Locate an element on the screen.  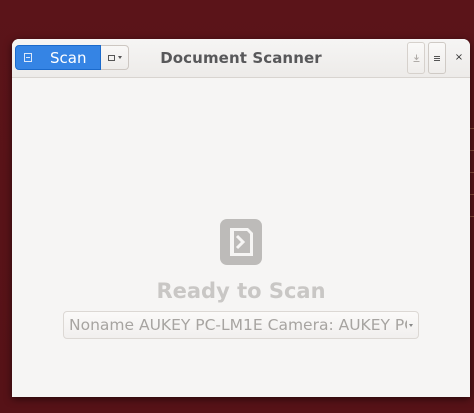
status-text: Ready to Scan is located at coordinates (241, 291).